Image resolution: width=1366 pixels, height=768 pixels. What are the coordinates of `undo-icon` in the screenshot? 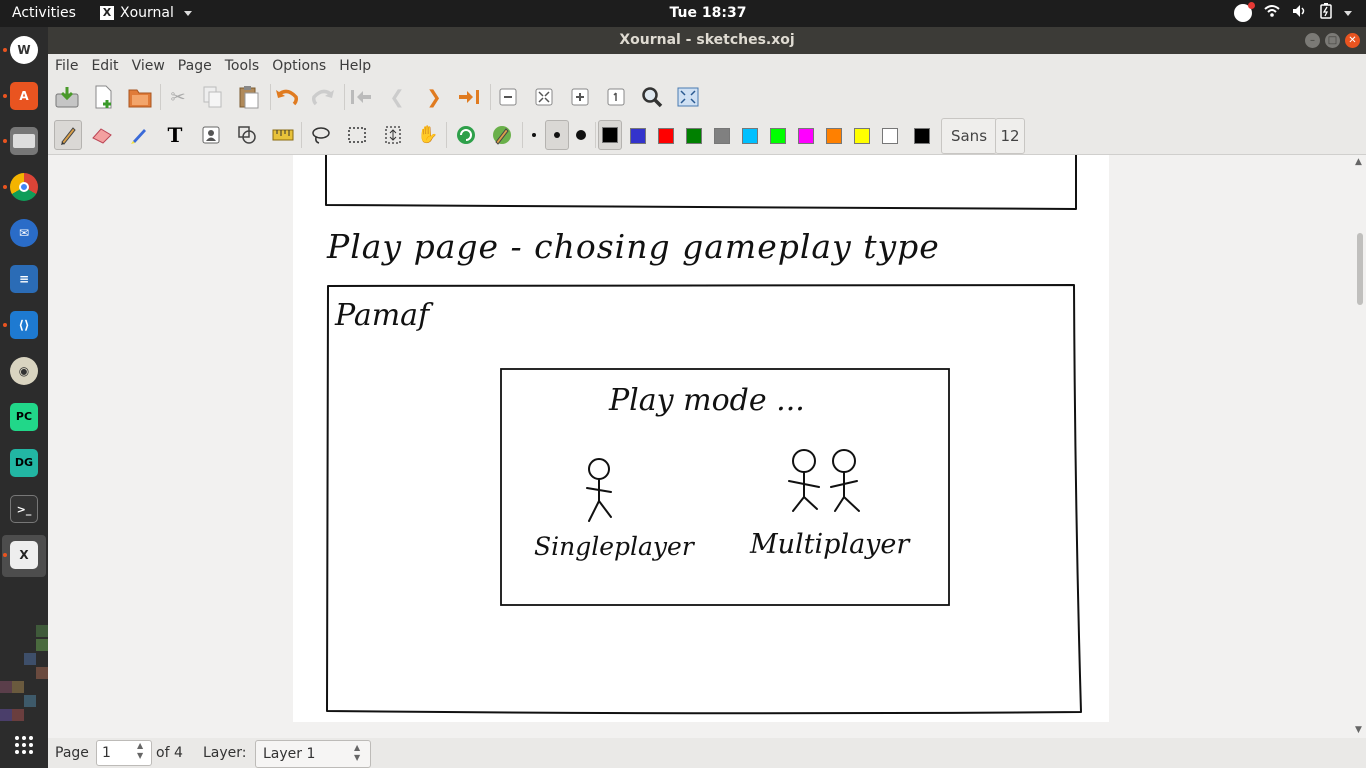 It's located at (287, 97).